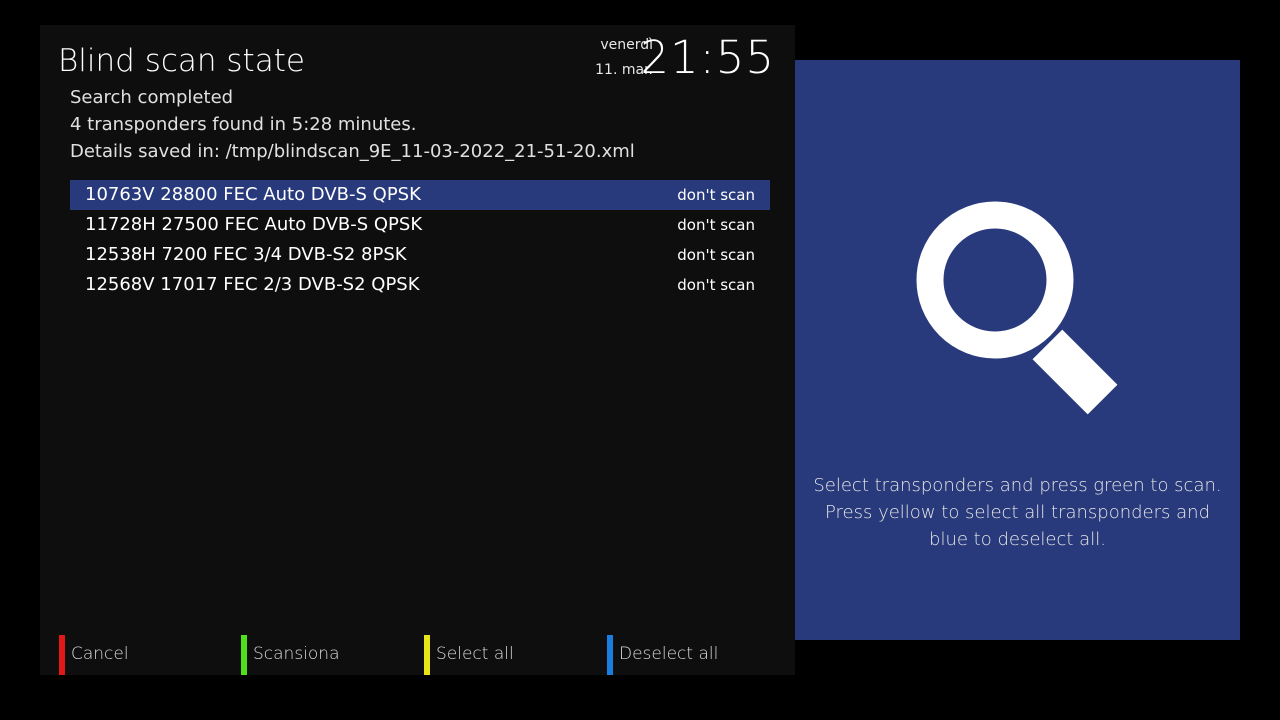 This screenshot has width=1280, height=720. I want to click on search-status: Search completed, so click(152, 97).